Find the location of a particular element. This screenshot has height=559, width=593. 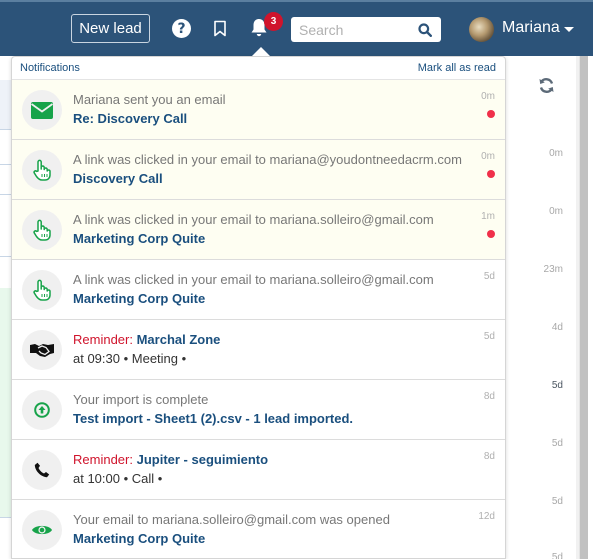

search-box is located at coordinates (366, 29).